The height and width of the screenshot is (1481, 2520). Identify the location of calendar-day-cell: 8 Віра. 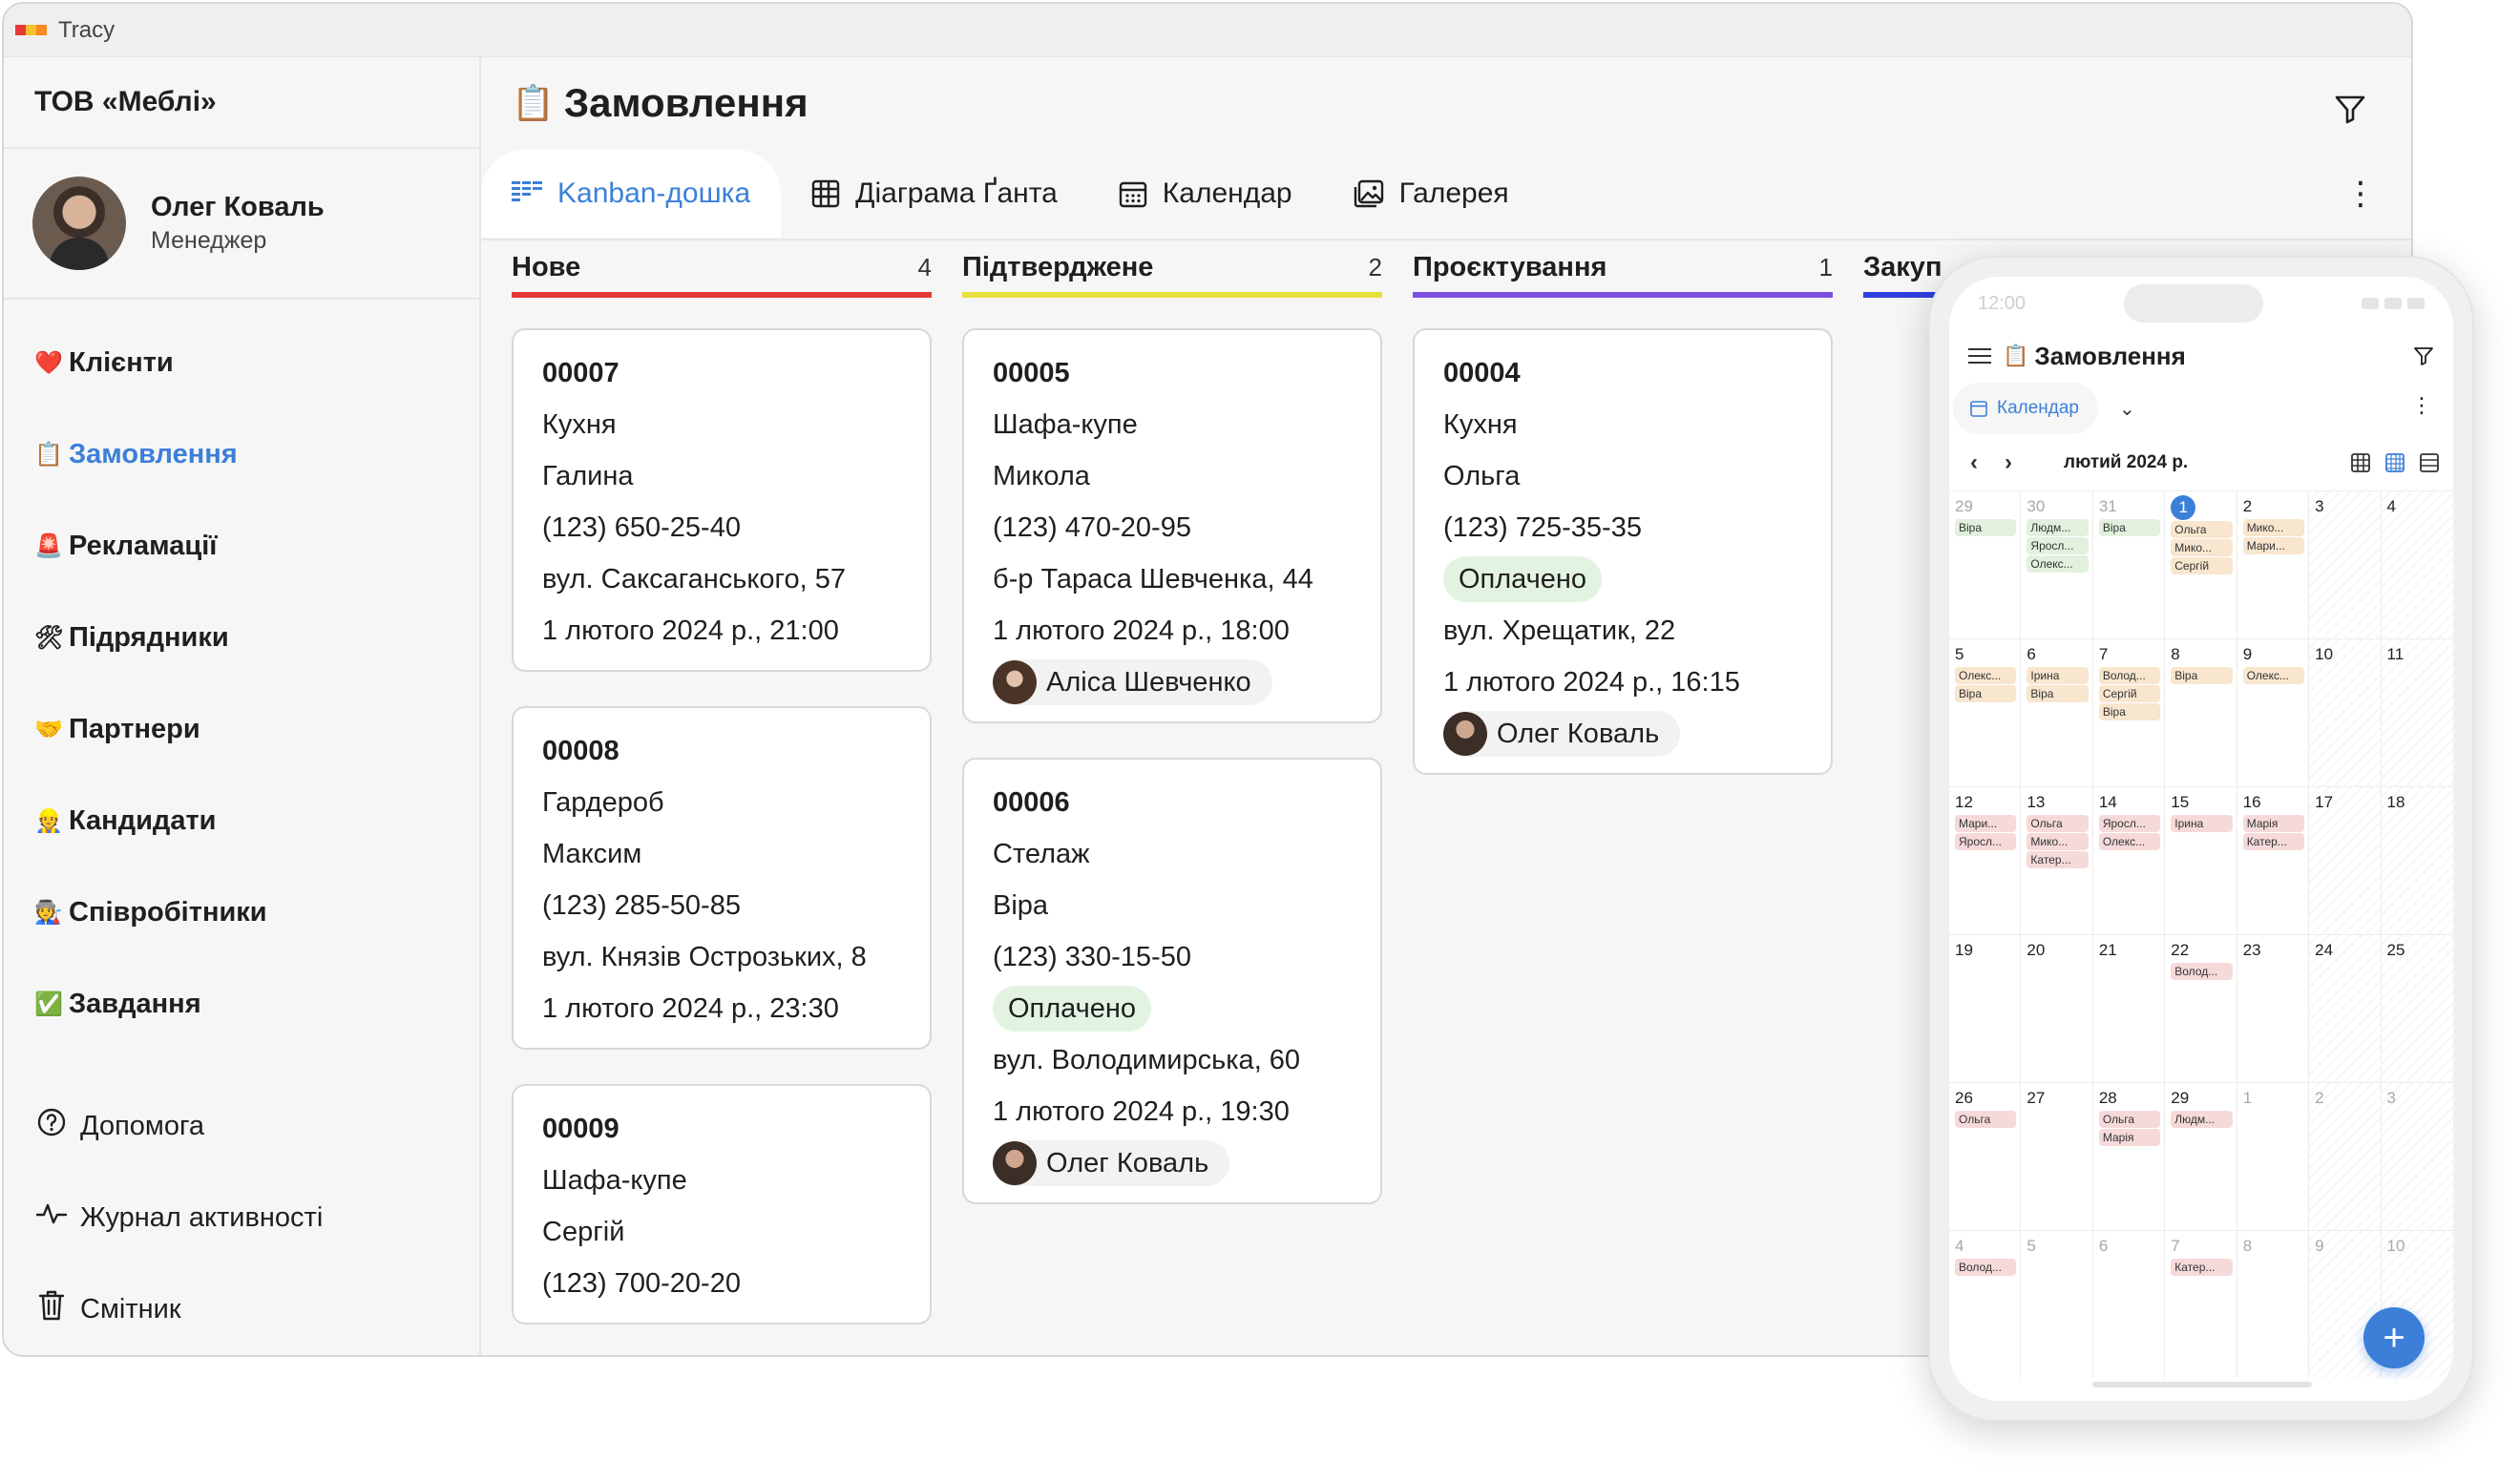
(2201, 712).